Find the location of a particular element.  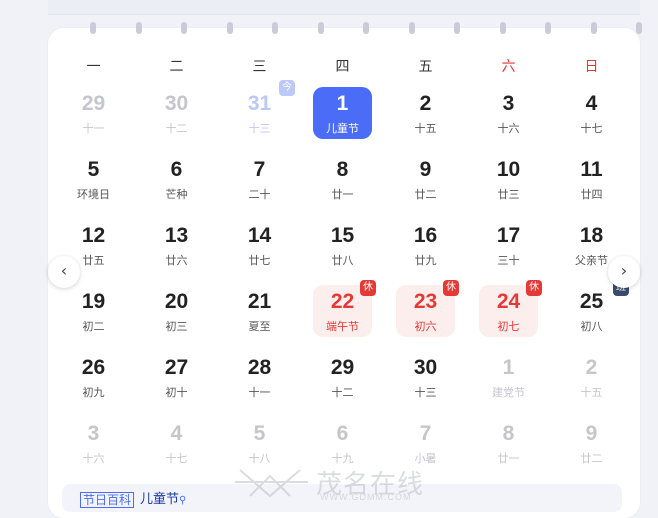

day-number: 27 is located at coordinates (176, 367).